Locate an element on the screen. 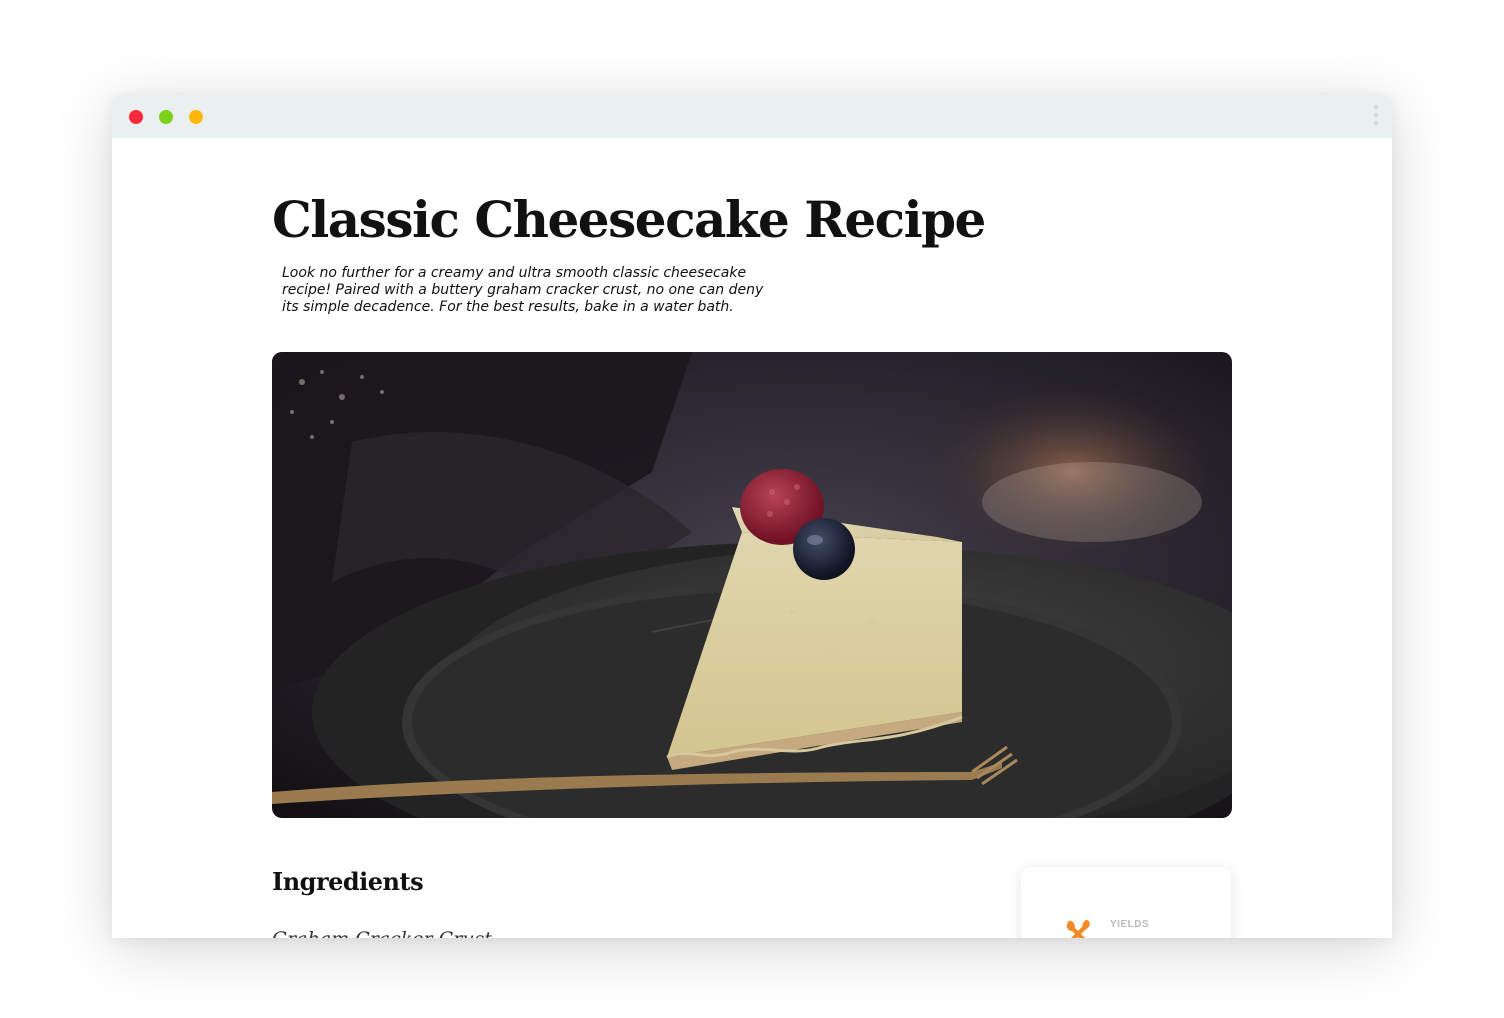 Image resolution: width=1504 pixels, height=1018 pixels. title-bar is located at coordinates (752, 116).